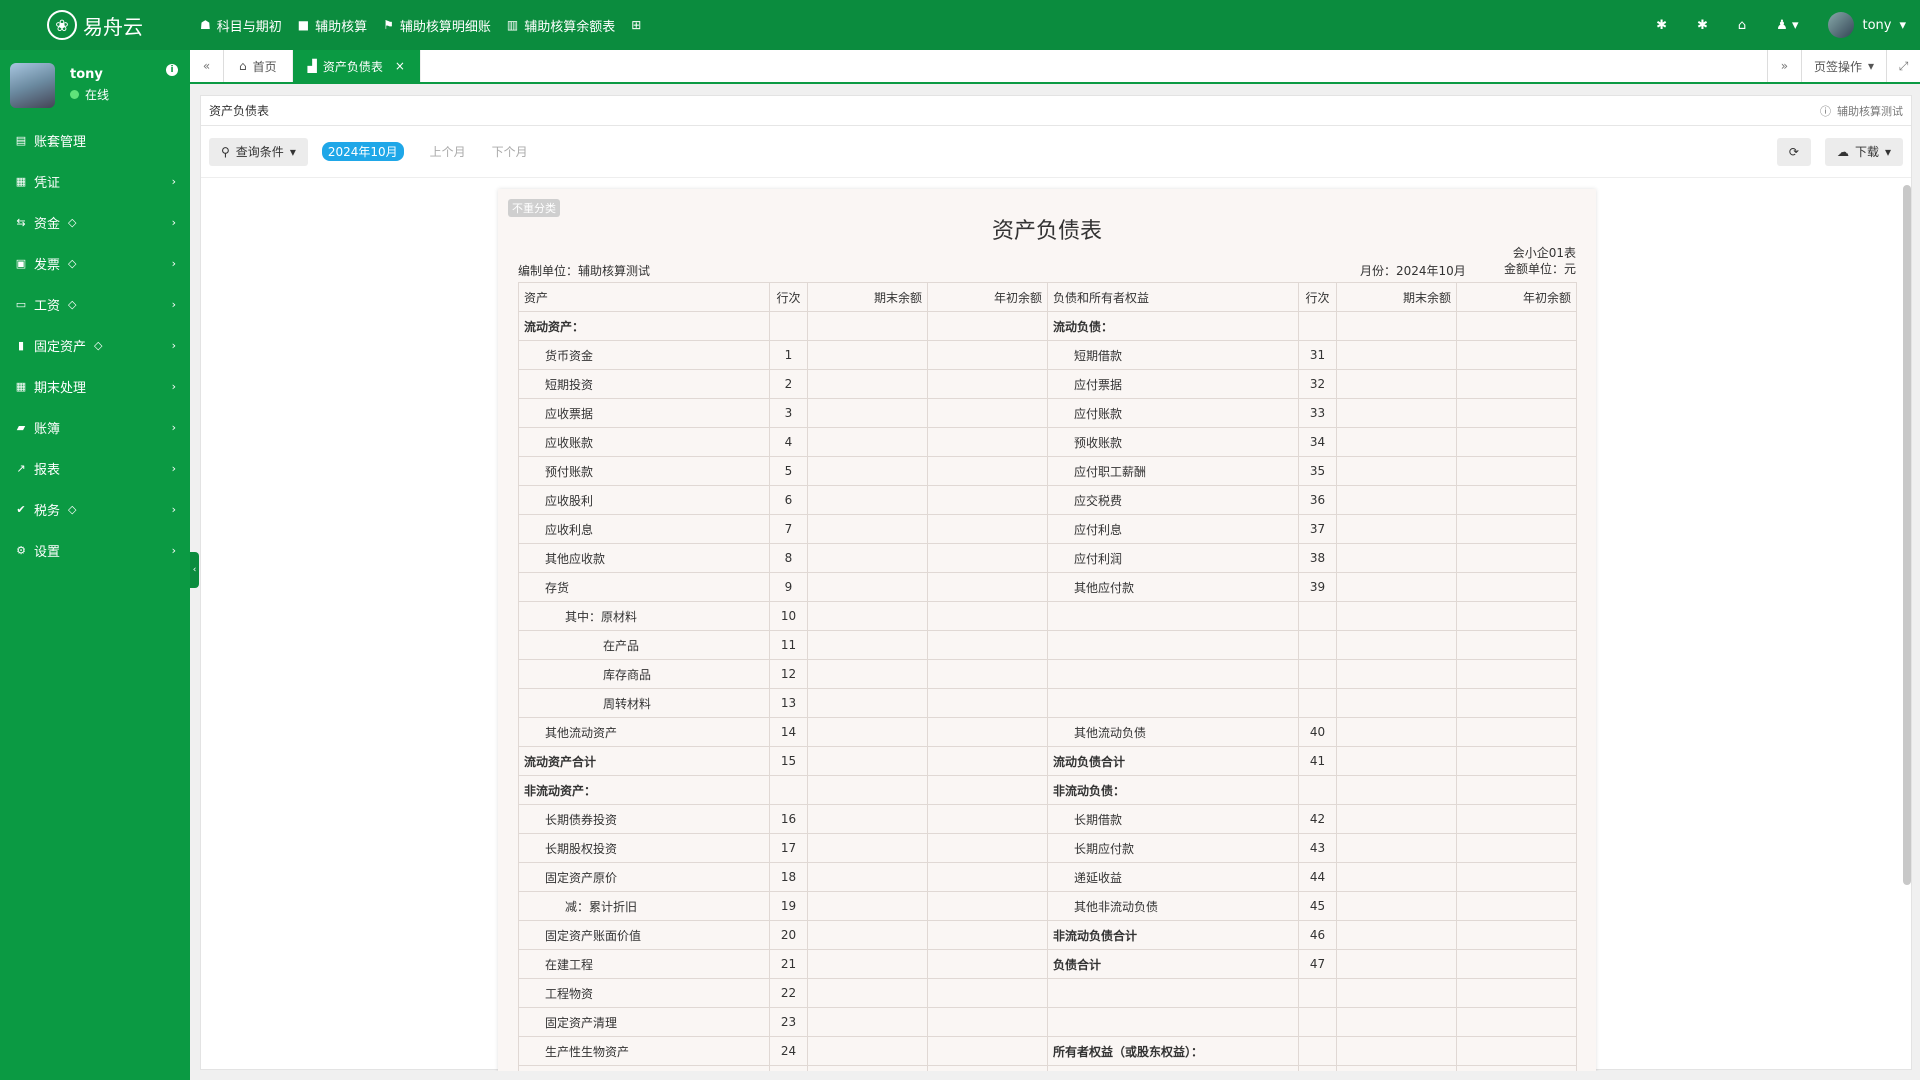 Image resolution: width=1920 pixels, height=1080 pixels. I want to click on query-conditions-button: ⚲ 查询条件 ▾, so click(258, 151).